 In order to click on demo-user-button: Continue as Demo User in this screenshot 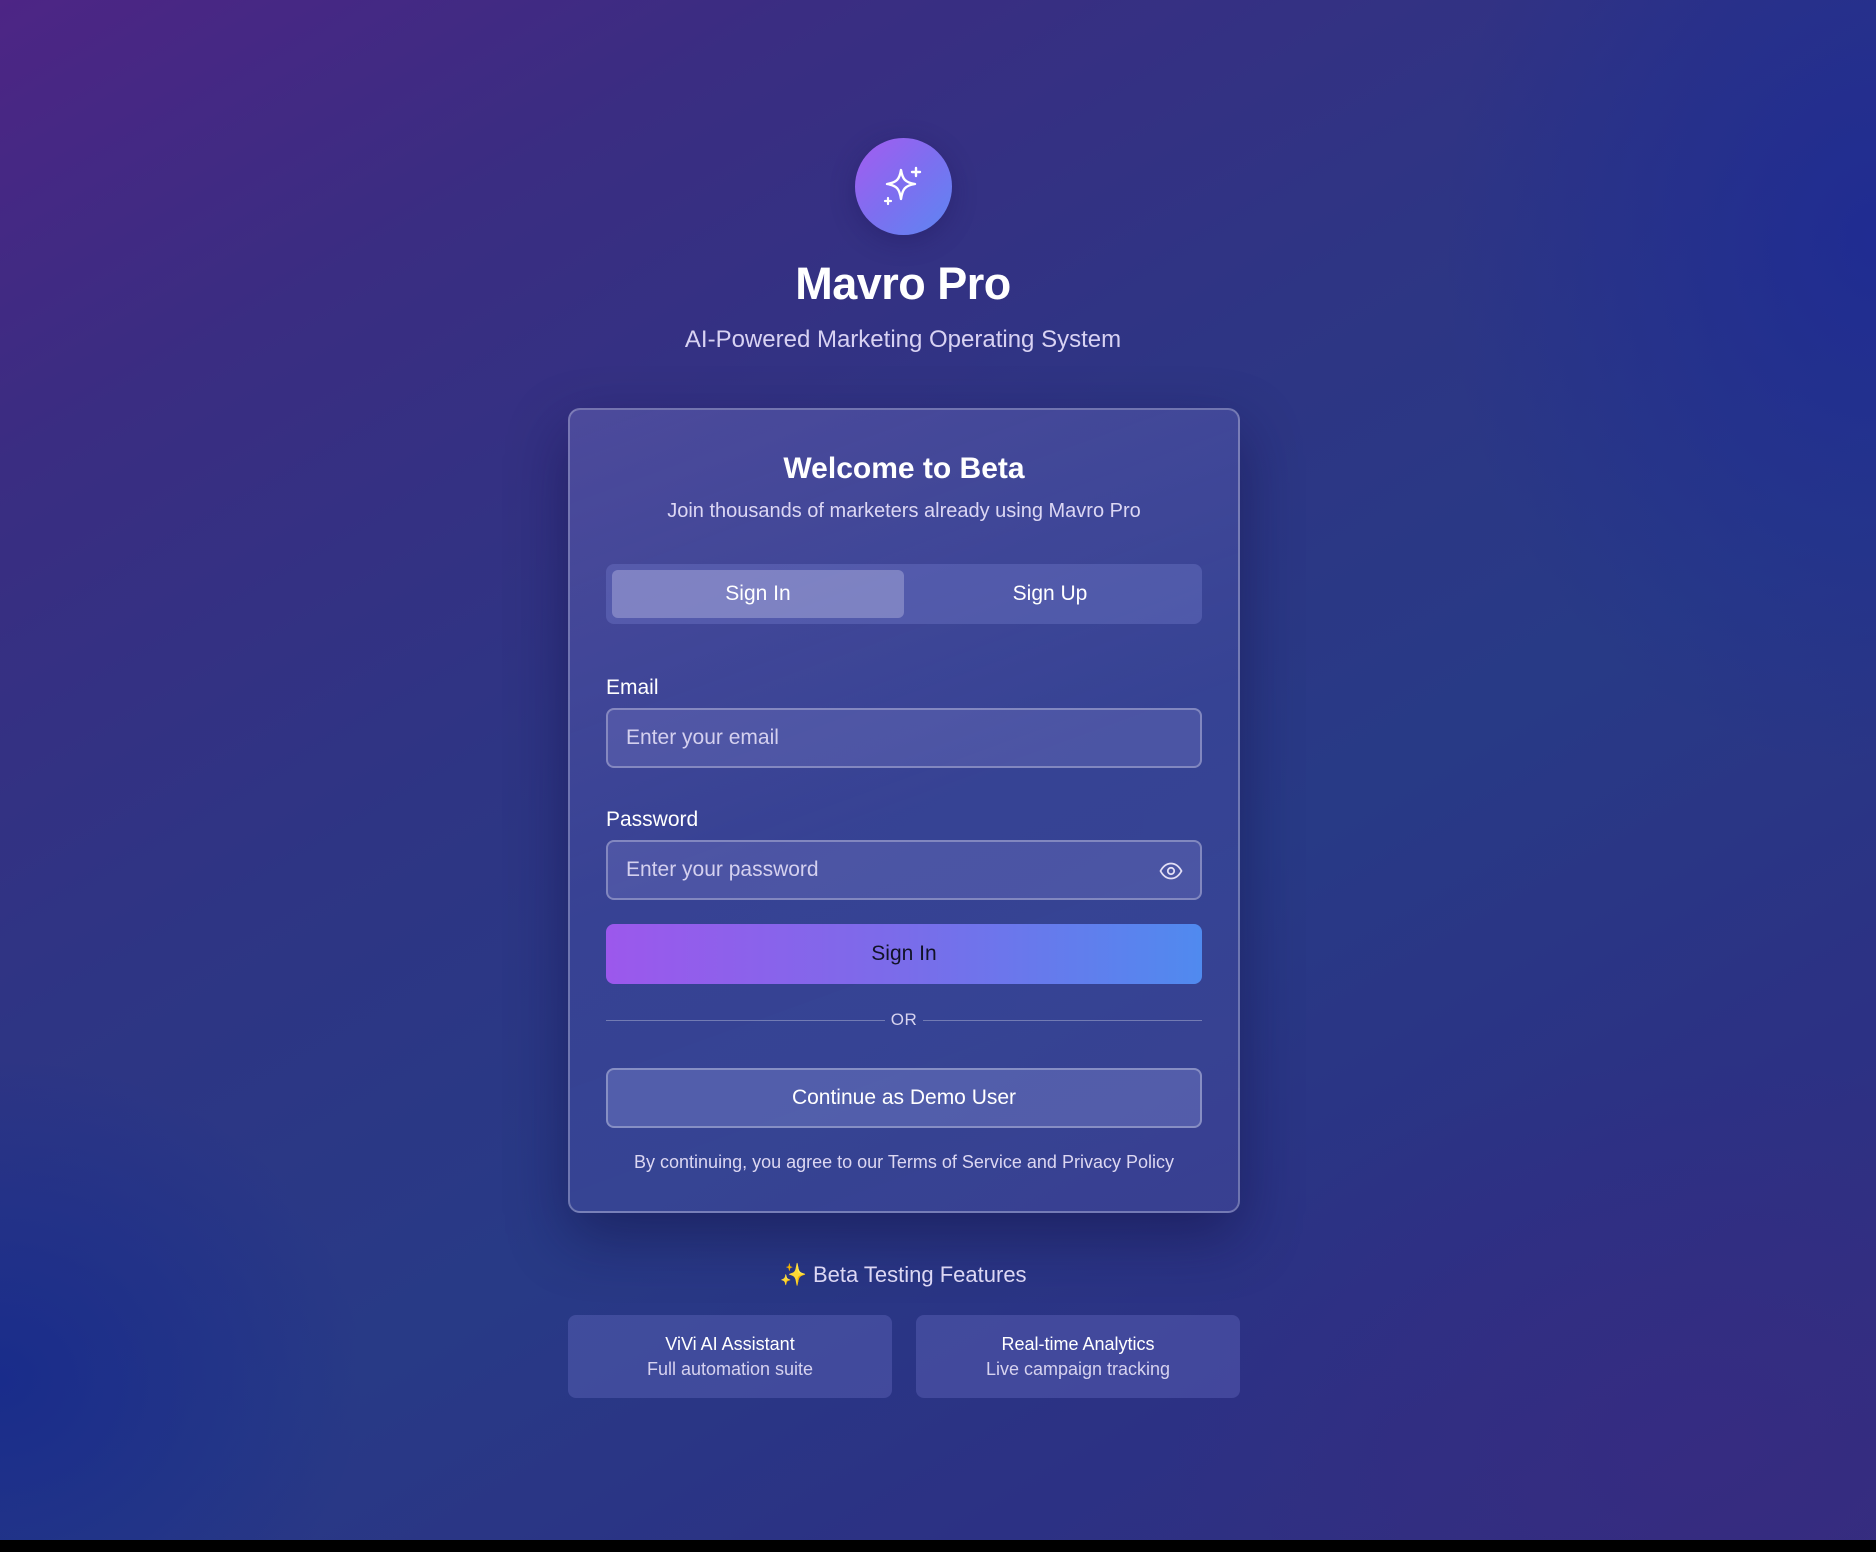, I will do `click(904, 1098)`.